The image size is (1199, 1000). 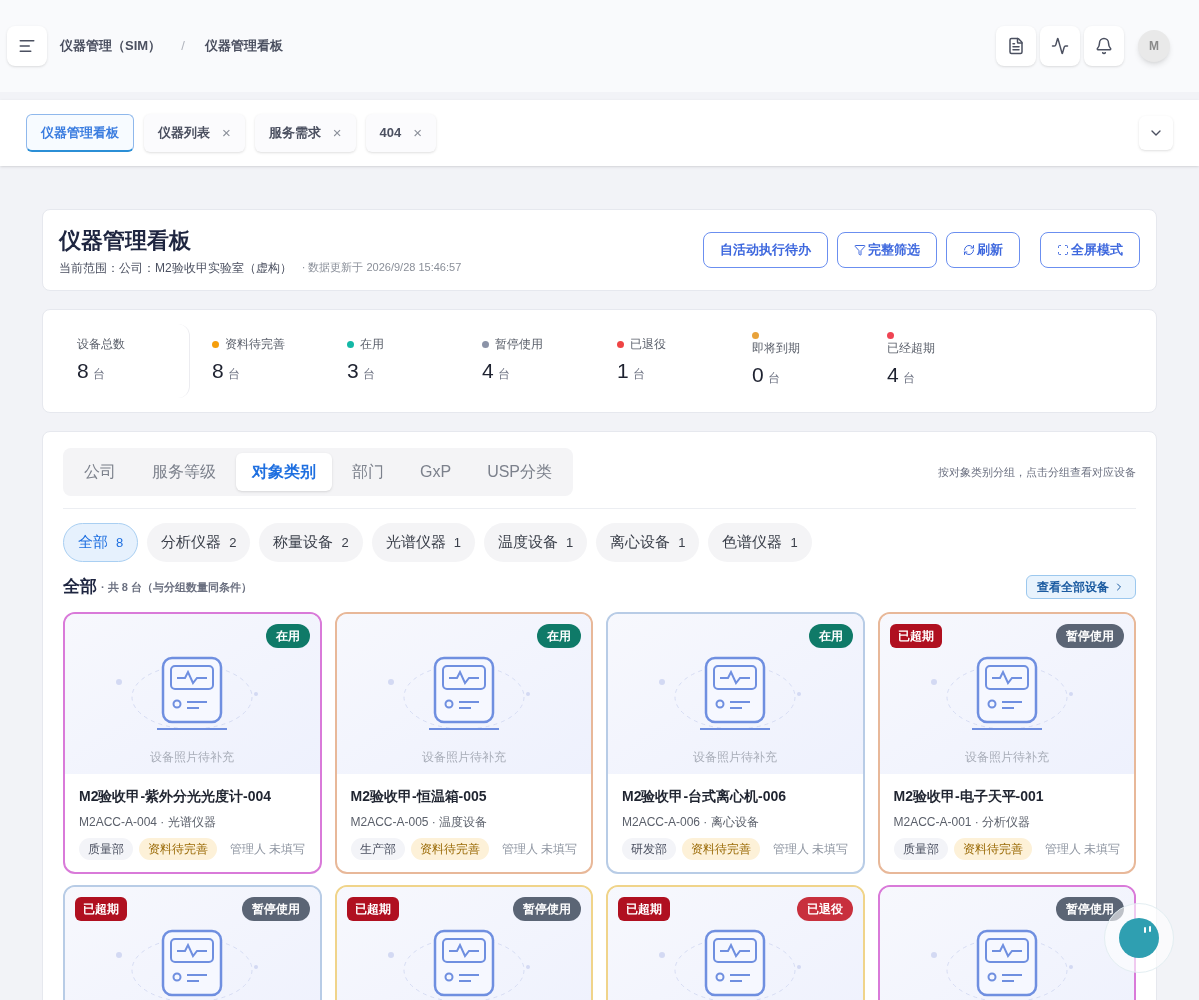 I want to click on category-chip: 全部 8, so click(x=101, y=542).